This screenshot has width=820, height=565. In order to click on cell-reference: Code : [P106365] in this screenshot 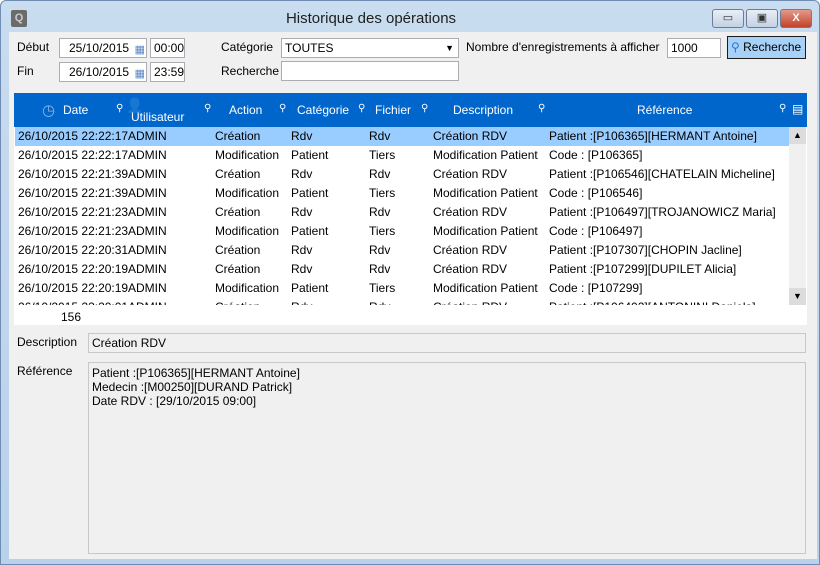, I will do `click(596, 155)`.